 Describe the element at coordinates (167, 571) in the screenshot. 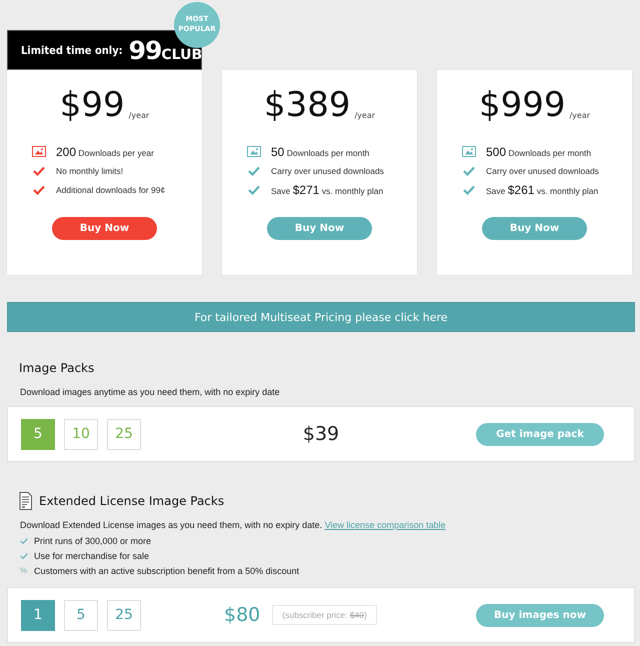

I see `feature-text: Customers with an active subscription benefit from a 50% discount` at that location.